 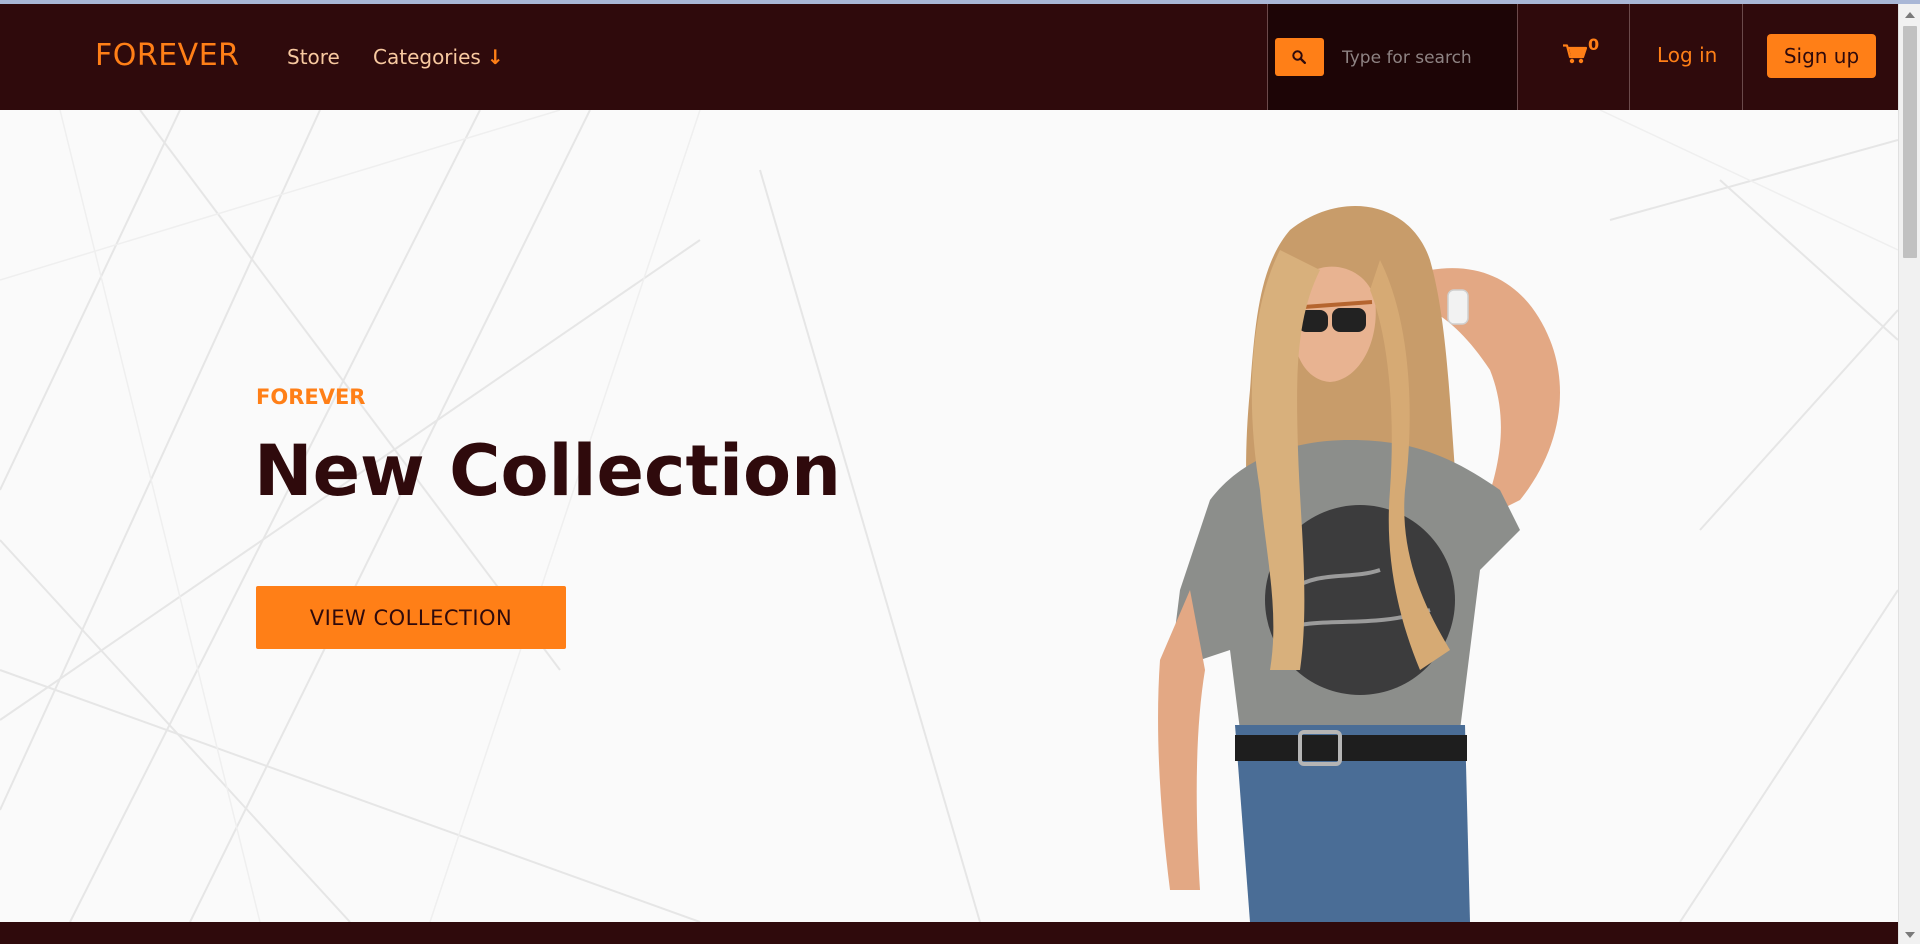 What do you see at coordinates (1910, 935) in the screenshot?
I see `scroll-down-icon` at bounding box center [1910, 935].